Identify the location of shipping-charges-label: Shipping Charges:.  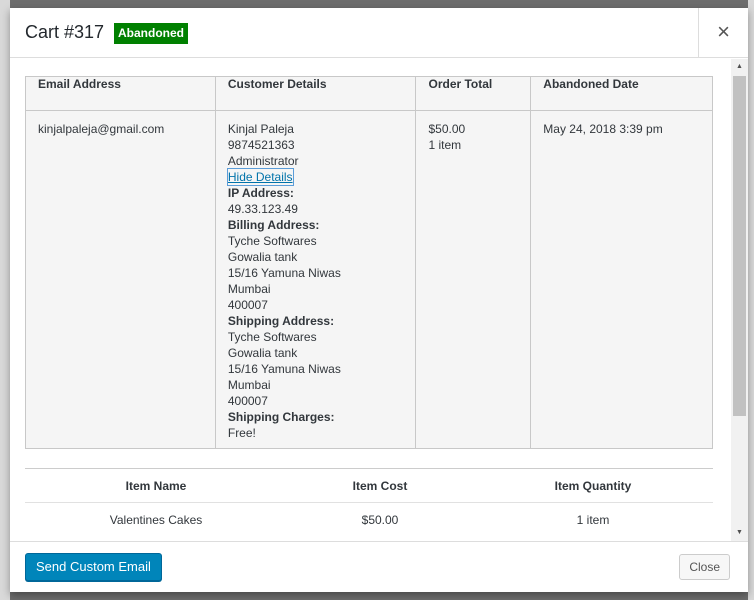
(281, 417).